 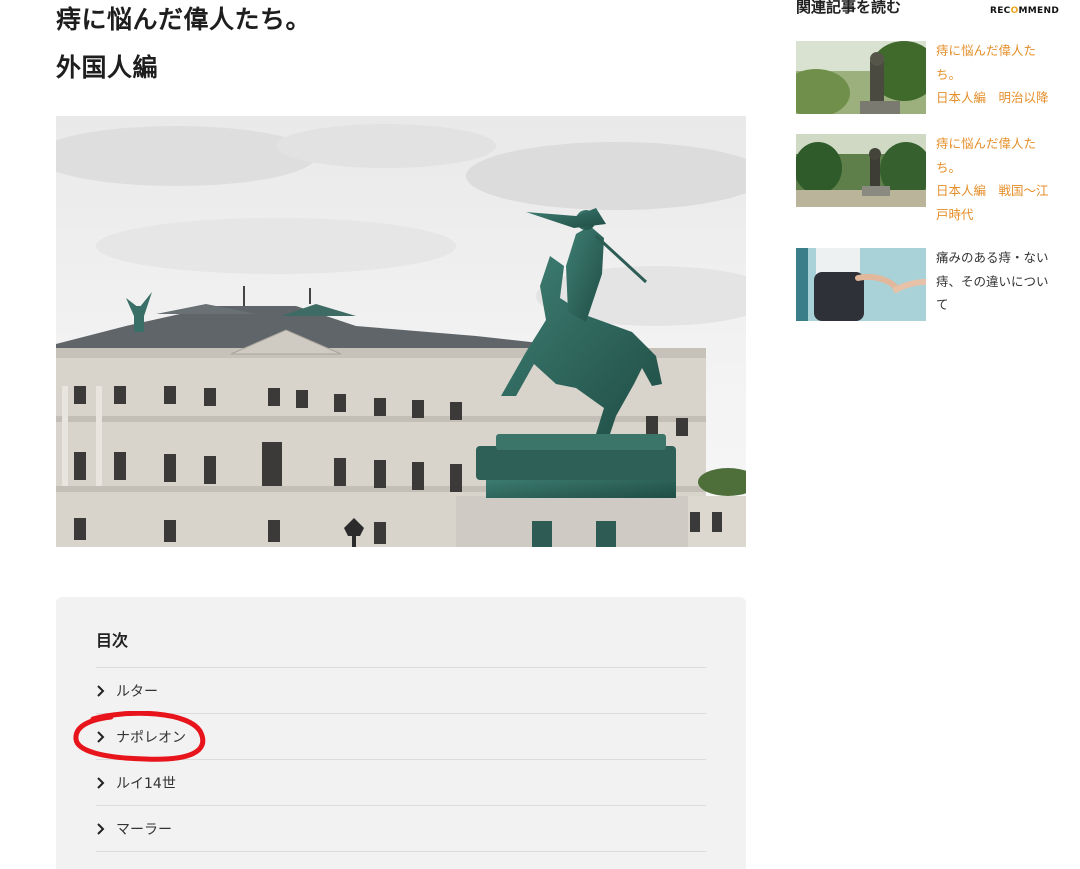 What do you see at coordinates (401, 647) in the screenshot?
I see `toc-heading: 目次` at bounding box center [401, 647].